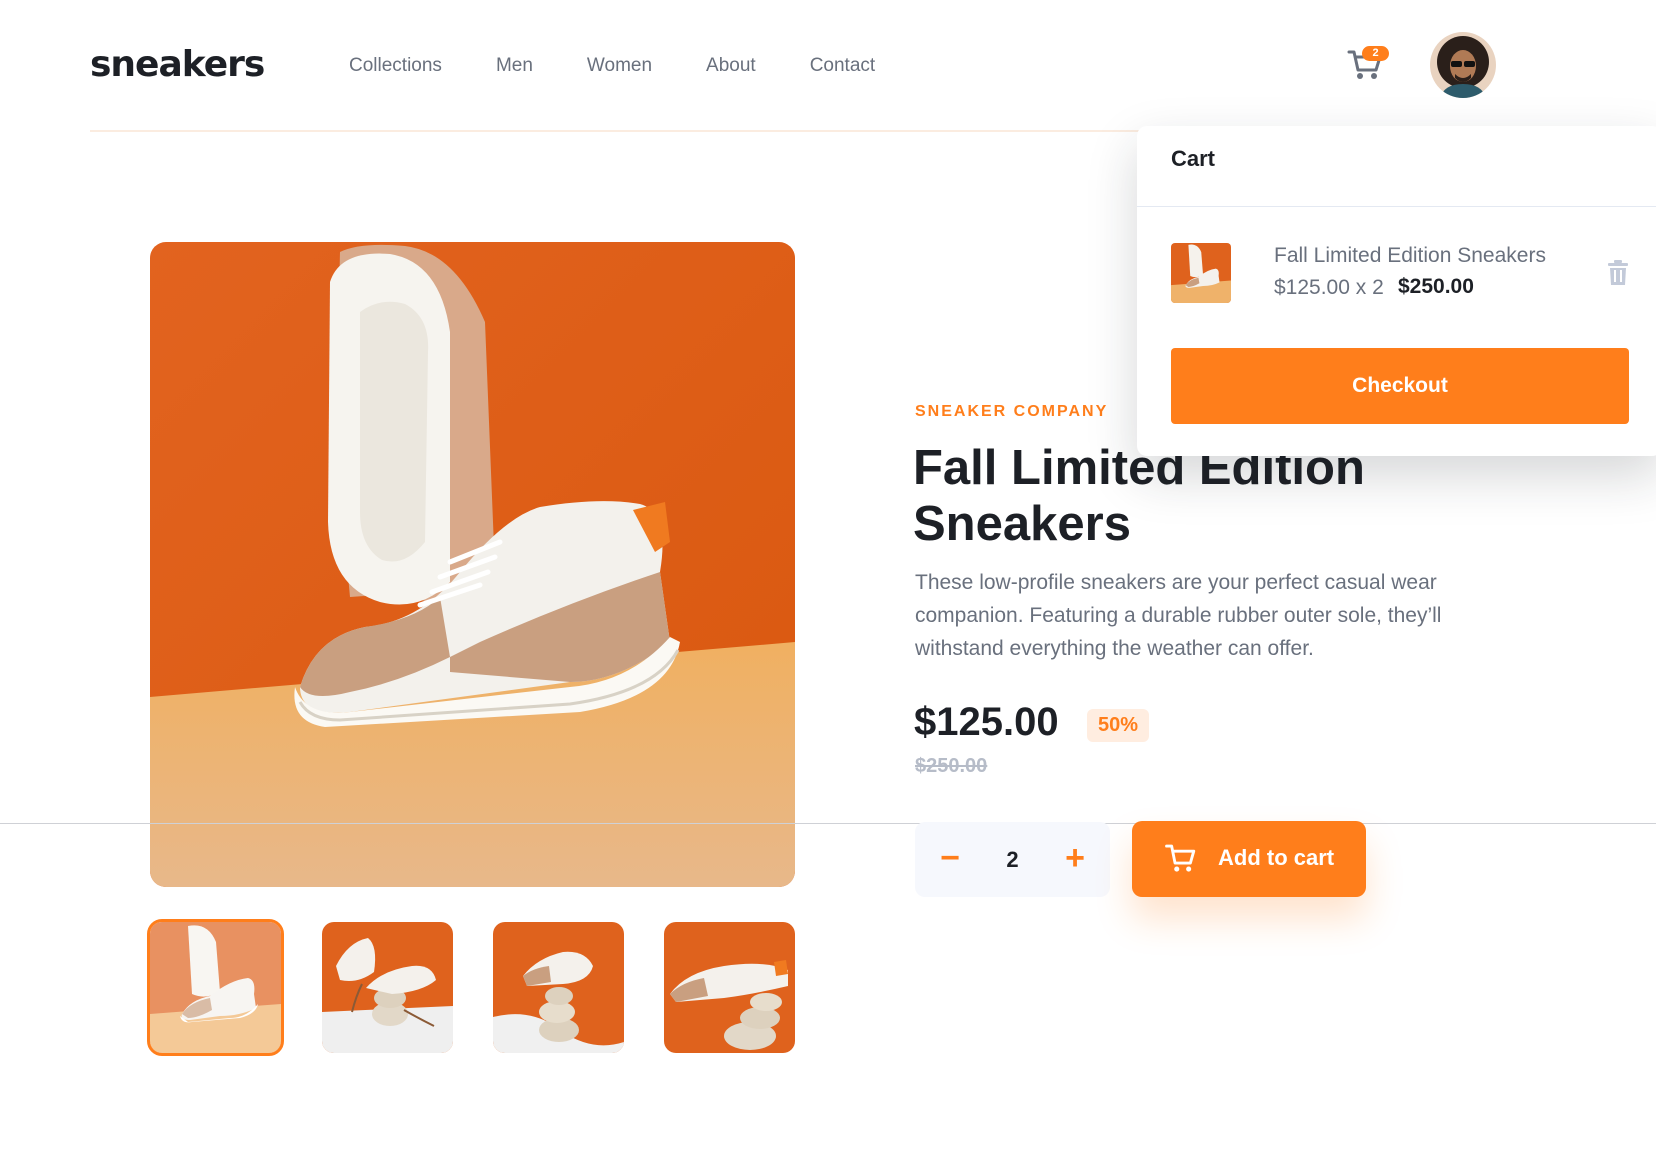  I want to click on quantity-value: 2, so click(1012, 859).